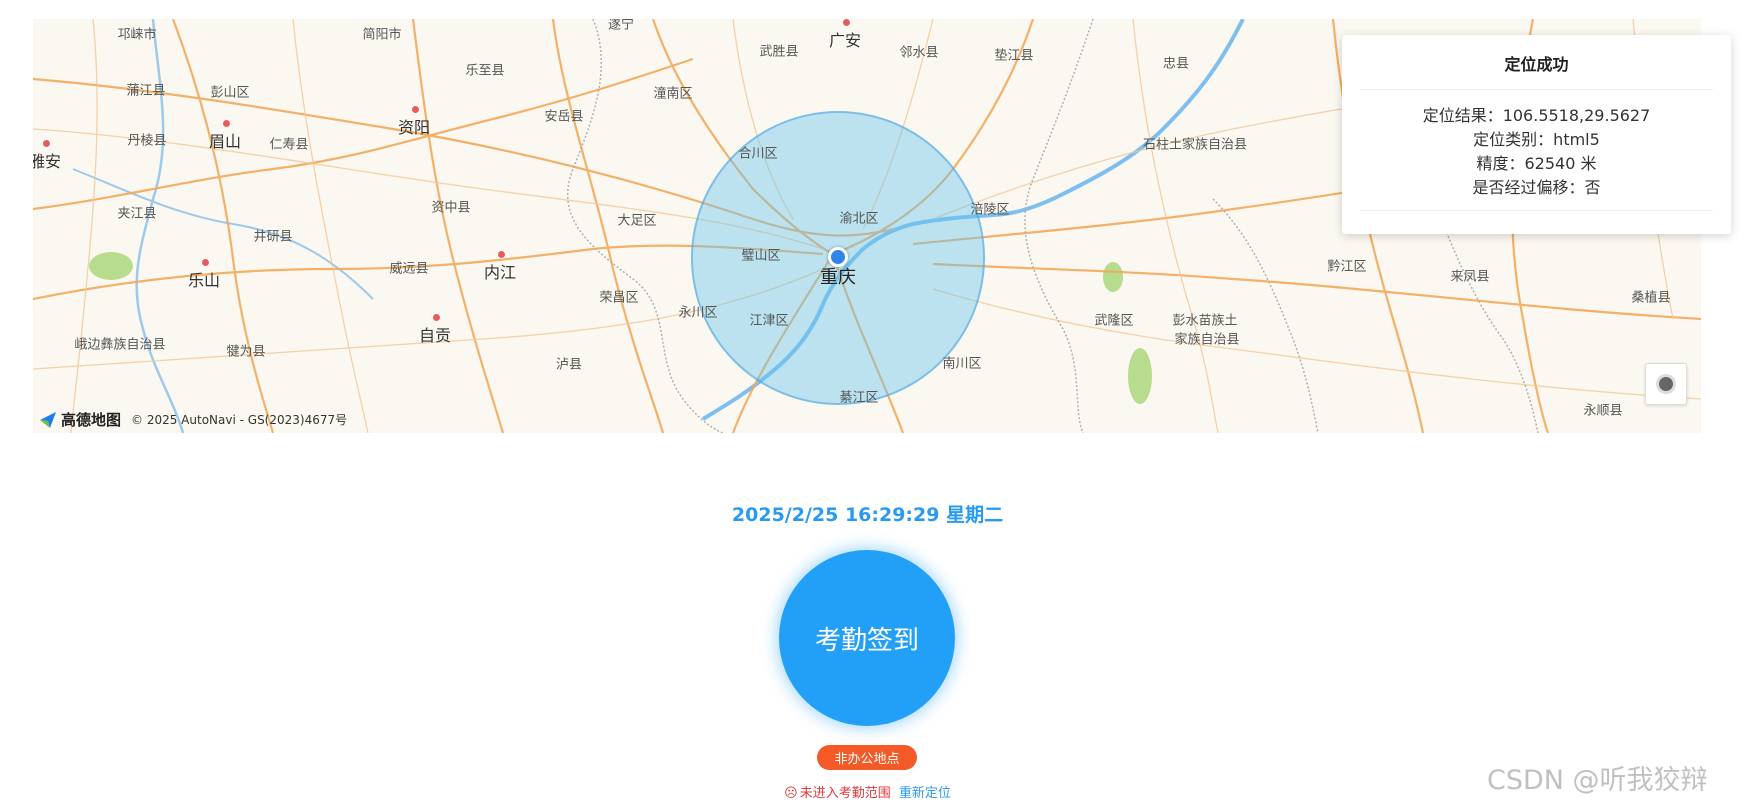 This screenshot has height=807, width=1746. Describe the element at coordinates (137, 35) in the screenshot. I see `map-place-label: 邛崃市` at that location.